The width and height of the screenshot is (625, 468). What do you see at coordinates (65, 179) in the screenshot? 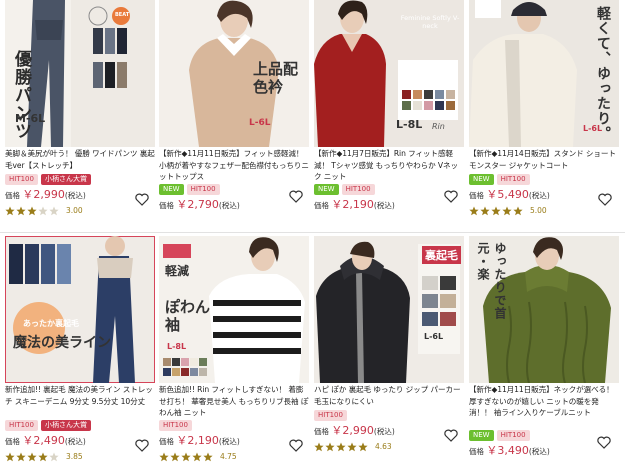
I see `ranking-tag: 小柄さん大賞` at bounding box center [65, 179].